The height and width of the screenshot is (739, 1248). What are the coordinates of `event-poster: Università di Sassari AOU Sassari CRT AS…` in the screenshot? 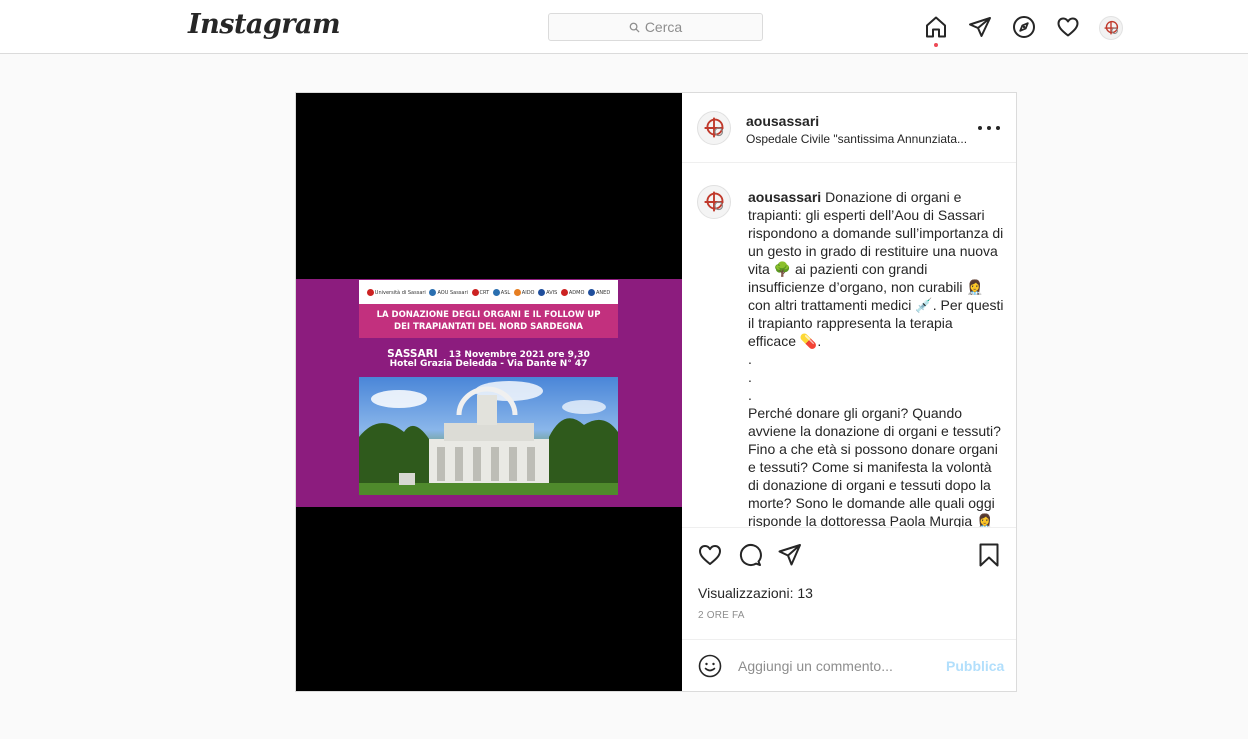 It's located at (489, 393).